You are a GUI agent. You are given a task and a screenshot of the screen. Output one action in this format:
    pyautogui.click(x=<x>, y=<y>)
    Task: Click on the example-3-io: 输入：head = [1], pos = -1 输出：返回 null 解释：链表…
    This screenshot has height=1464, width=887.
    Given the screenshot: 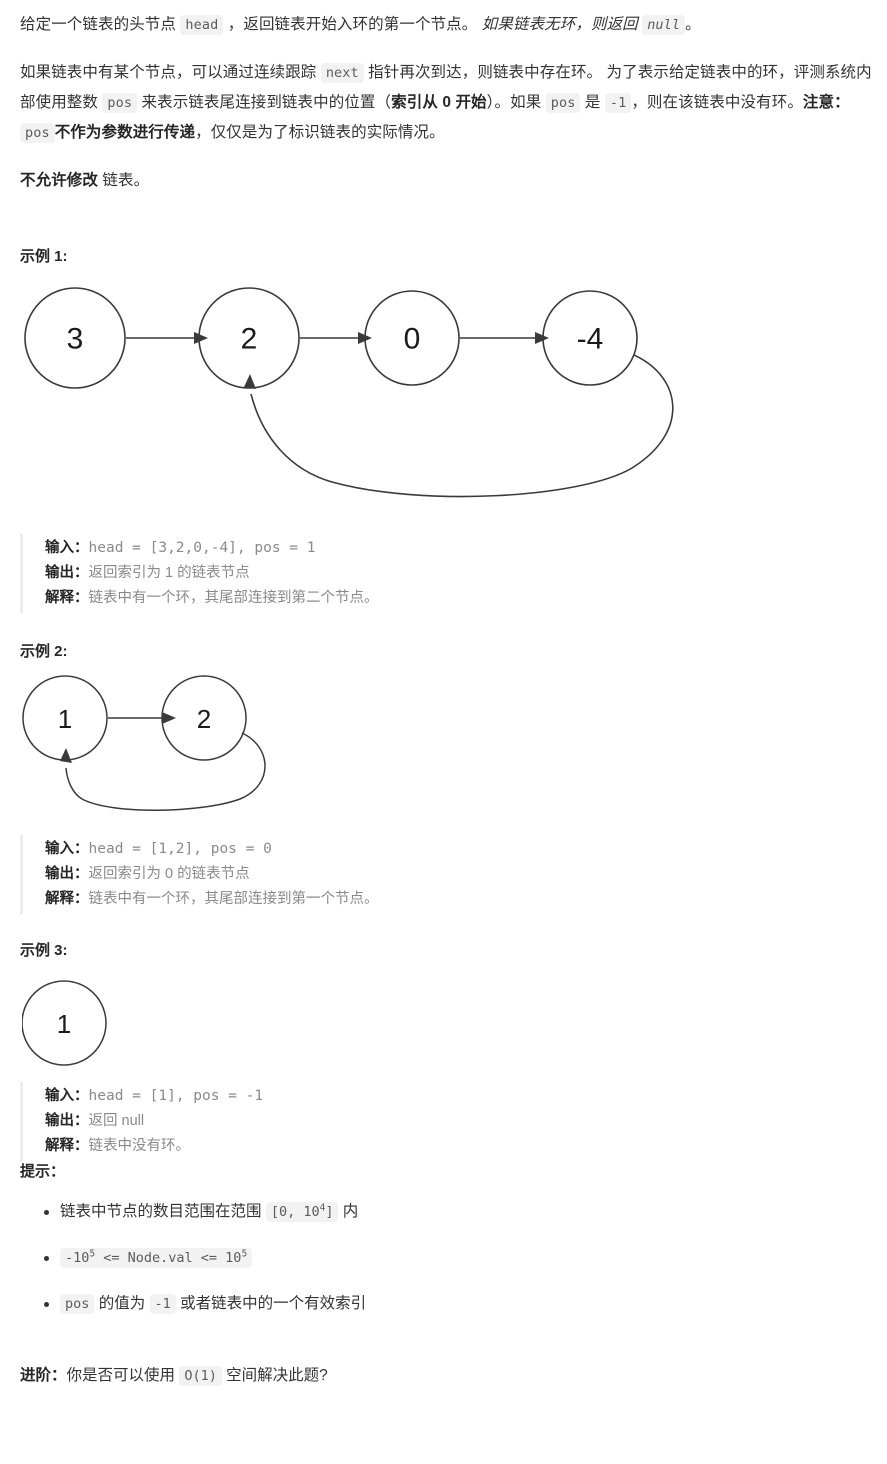 What is the action you would take?
    pyautogui.click(x=446, y=1121)
    